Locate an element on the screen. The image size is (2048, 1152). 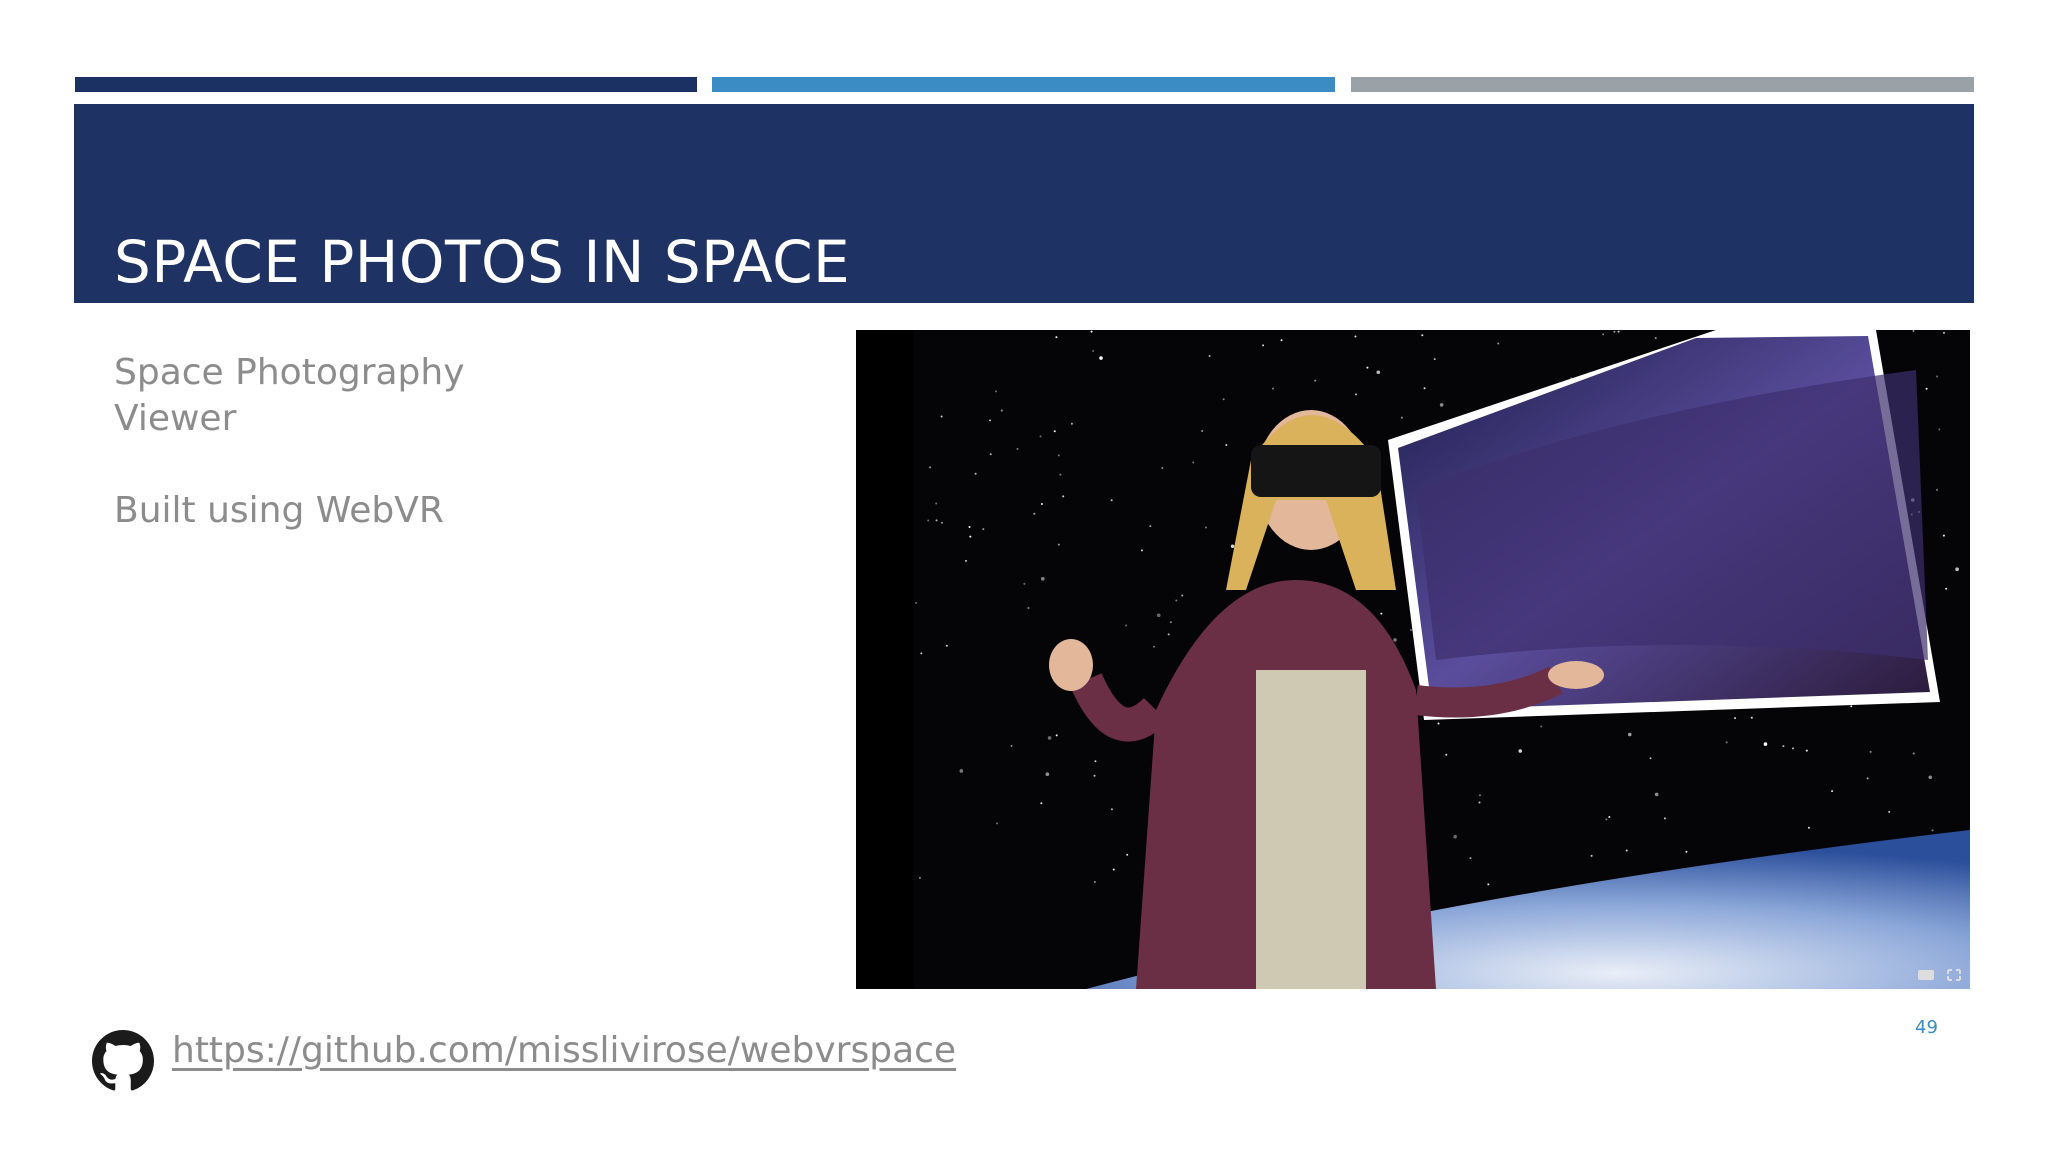
page-number: 49 is located at coordinates (1926, 1027).